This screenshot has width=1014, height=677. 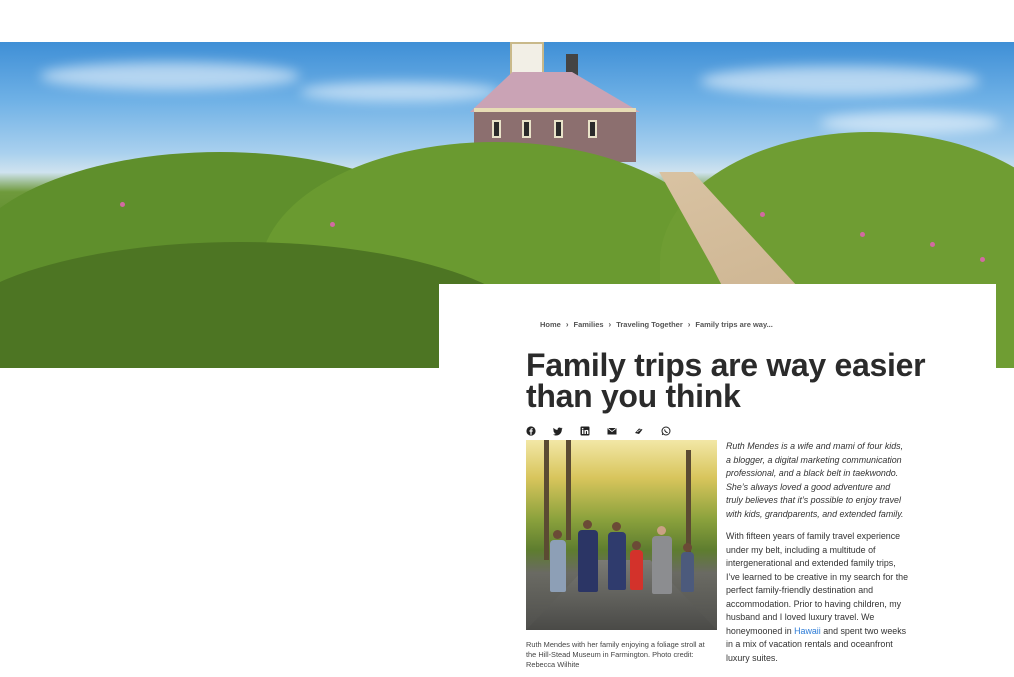 What do you see at coordinates (531, 431) in the screenshot?
I see `facebook-icon` at bounding box center [531, 431].